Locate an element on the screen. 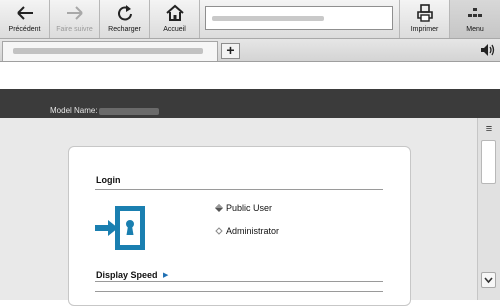 This screenshot has width=500, height=306. tab-title-redacted is located at coordinates (108, 51).